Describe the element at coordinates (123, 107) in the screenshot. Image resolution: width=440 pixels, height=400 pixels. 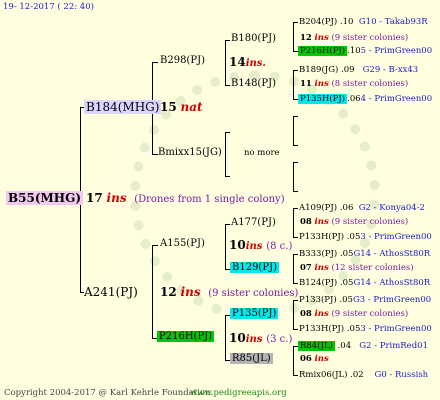
I see `sire-queen: B184(MHG)` at that location.